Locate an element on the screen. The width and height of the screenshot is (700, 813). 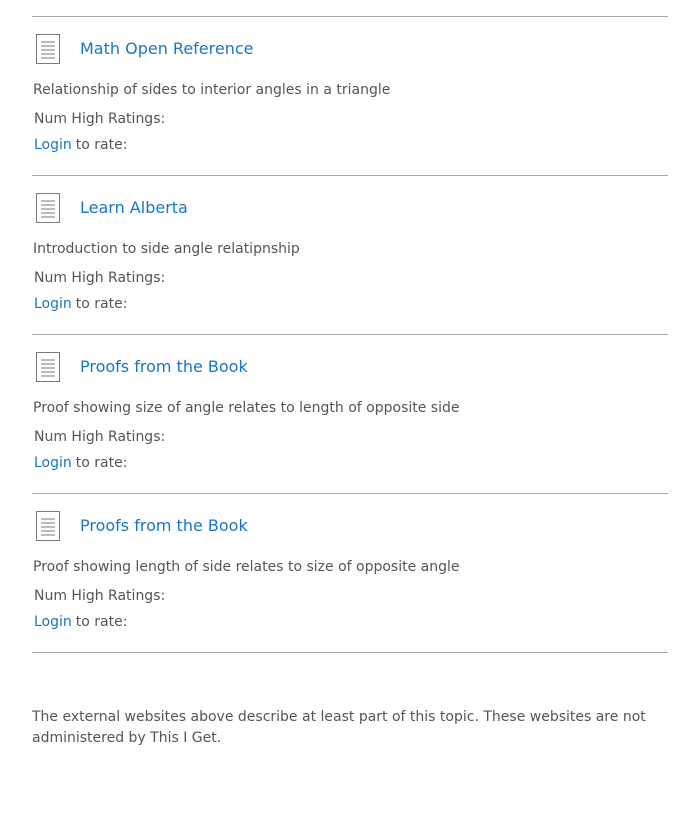
resource-description: Introduction to side angle relatipnship is located at coordinates (166, 249).